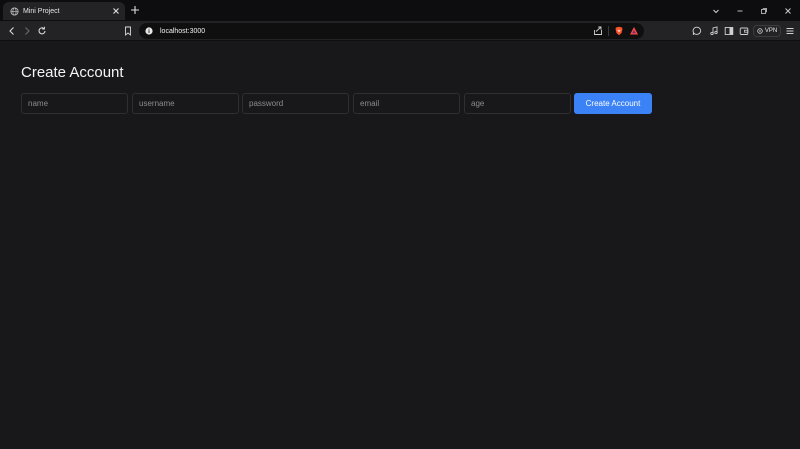 The image size is (800, 449). Describe the element at coordinates (14, 11) in the screenshot. I see `globe-icon` at that location.